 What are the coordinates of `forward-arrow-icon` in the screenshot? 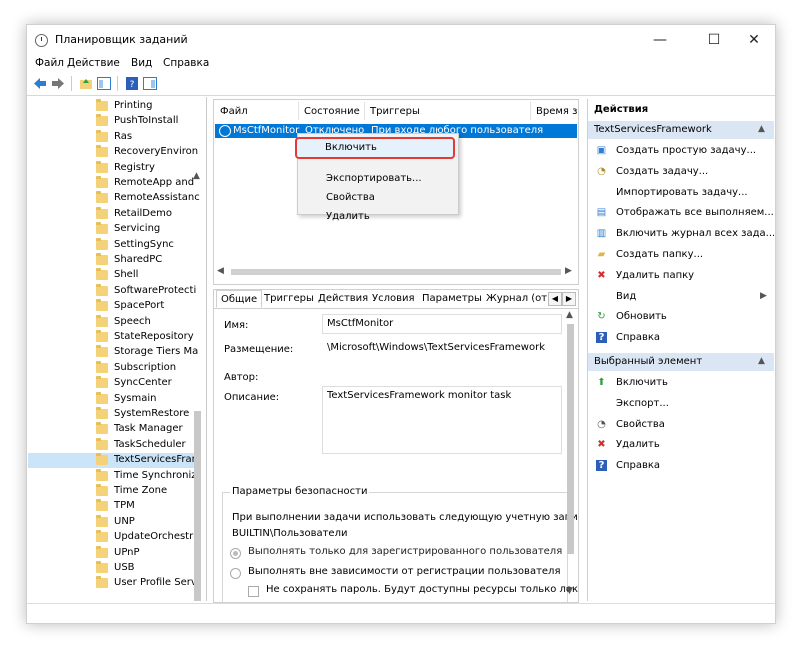 It's located at (58, 83).